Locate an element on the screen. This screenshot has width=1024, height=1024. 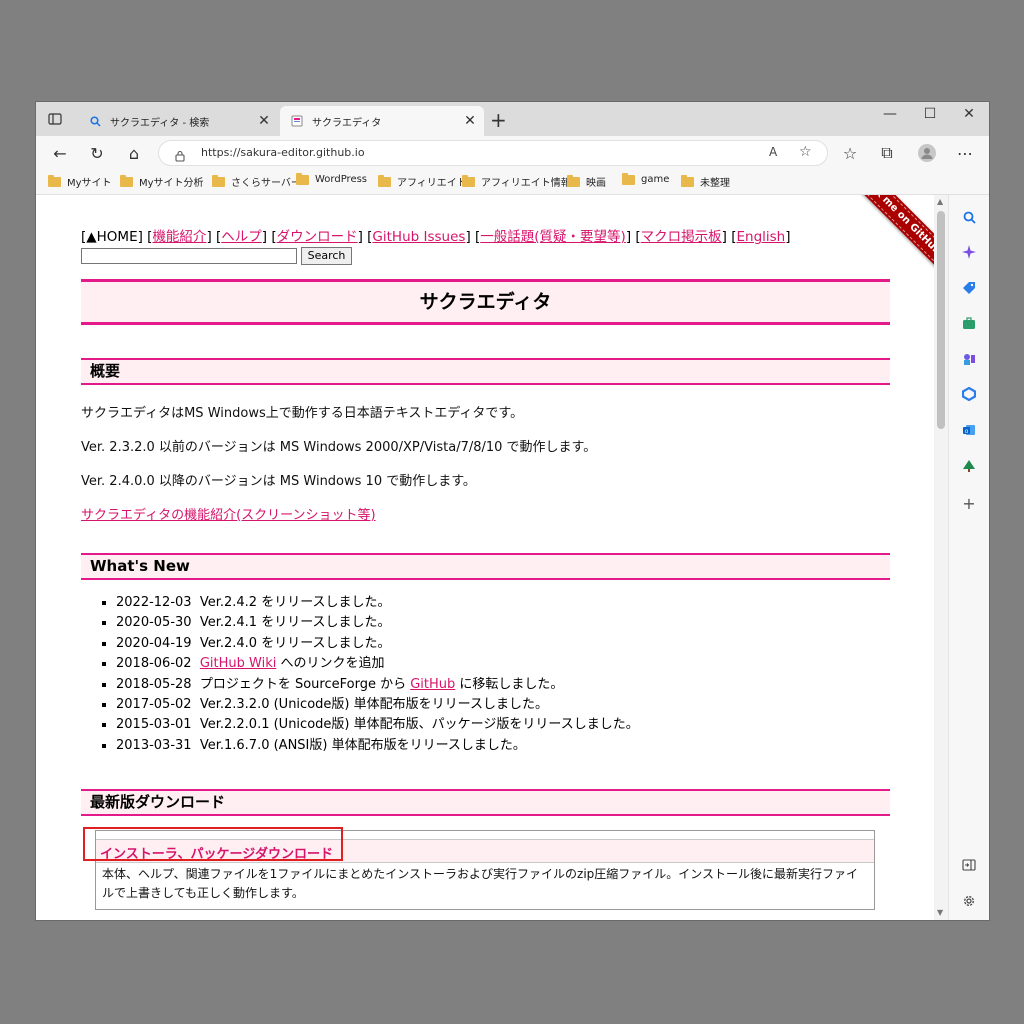
collections-icon: ⧉ is located at coordinates (887, 153).